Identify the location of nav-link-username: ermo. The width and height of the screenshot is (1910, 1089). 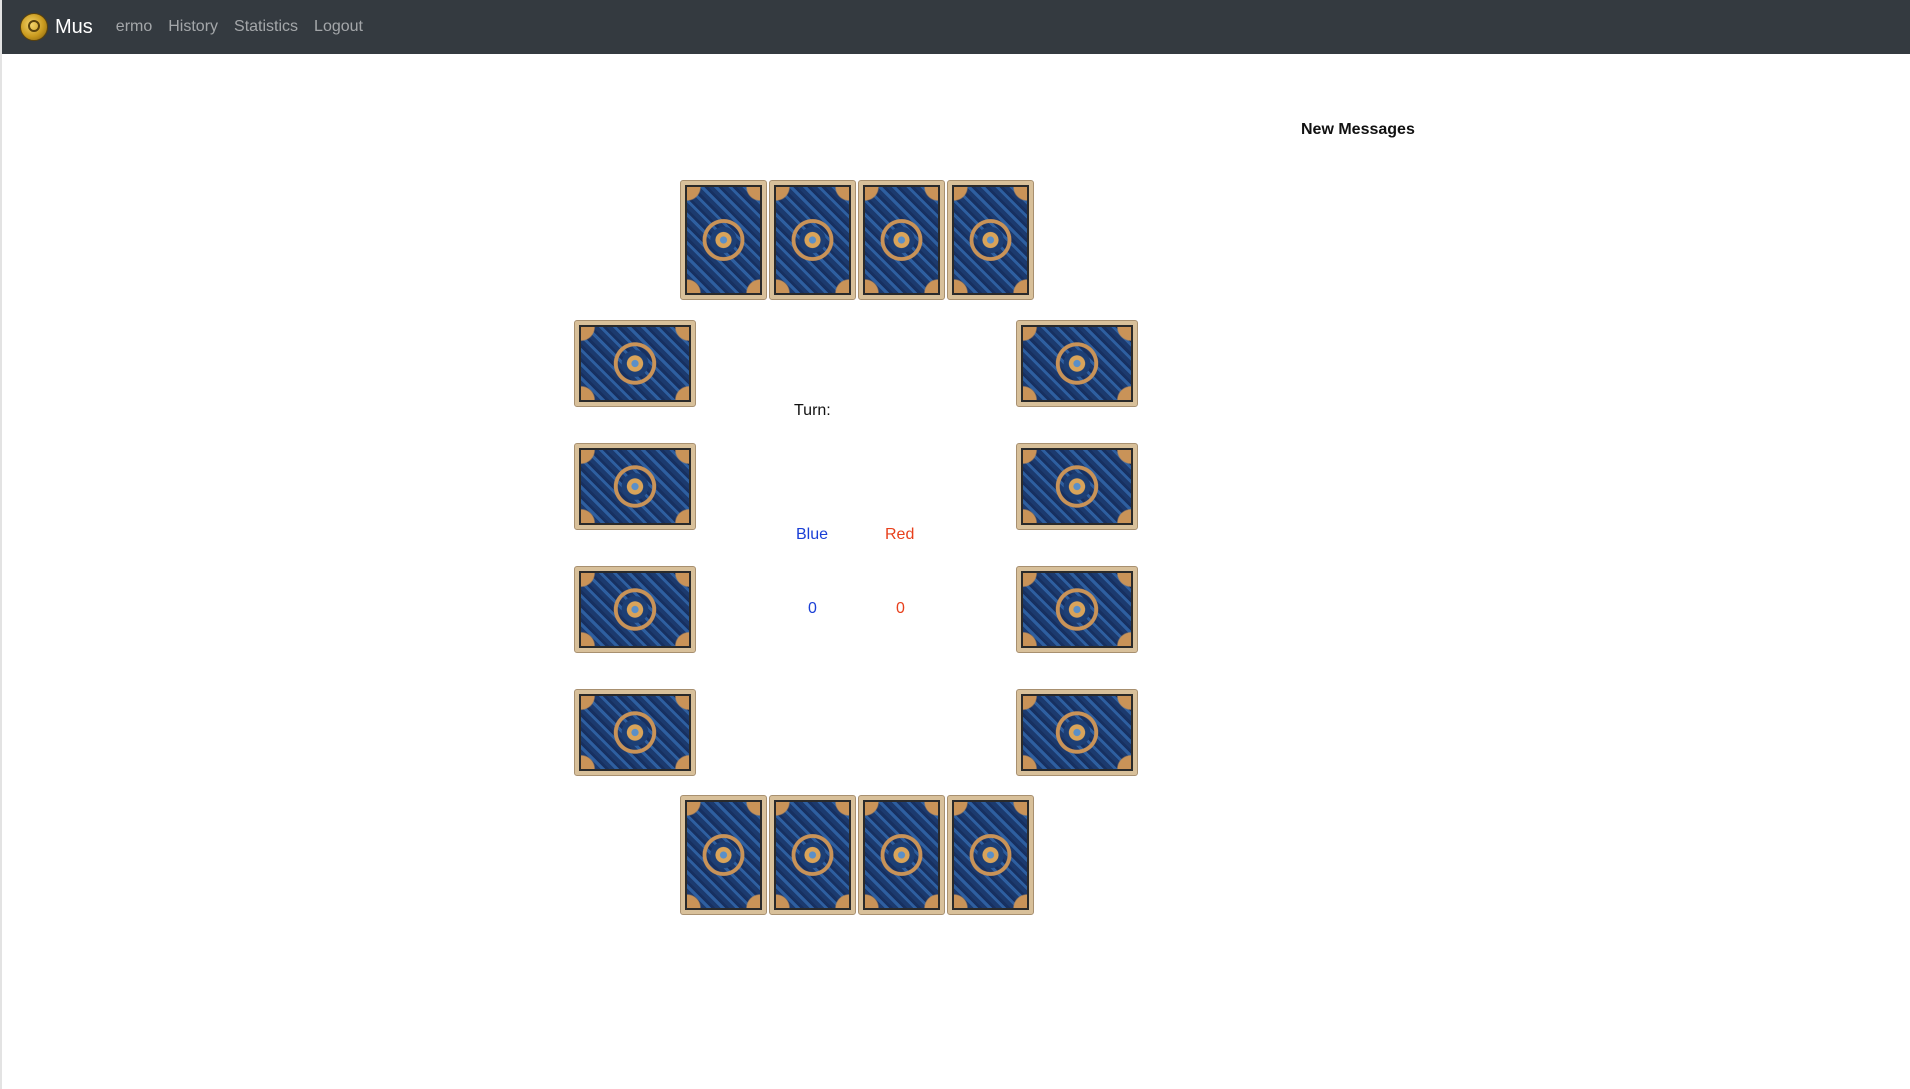
(134, 27).